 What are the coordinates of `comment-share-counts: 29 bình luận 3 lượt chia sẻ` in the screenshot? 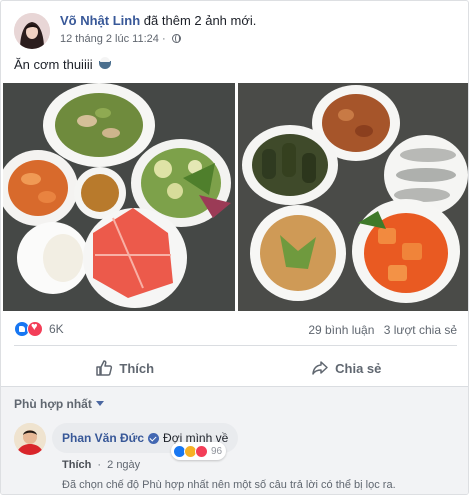 It's located at (382, 330).